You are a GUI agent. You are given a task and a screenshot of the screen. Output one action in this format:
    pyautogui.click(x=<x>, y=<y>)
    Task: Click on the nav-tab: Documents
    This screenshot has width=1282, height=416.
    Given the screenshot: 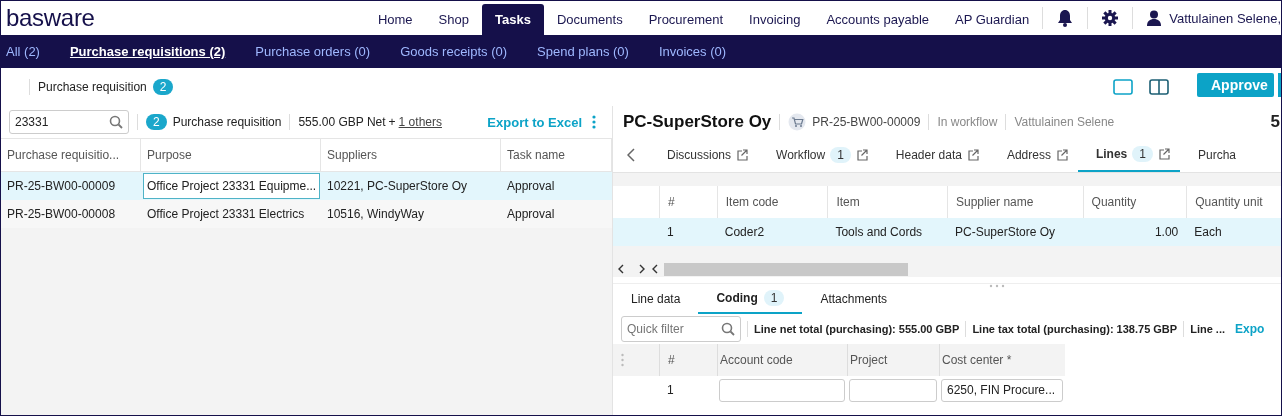 What is the action you would take?
    pyautogui.click(x=589, y=19)
    